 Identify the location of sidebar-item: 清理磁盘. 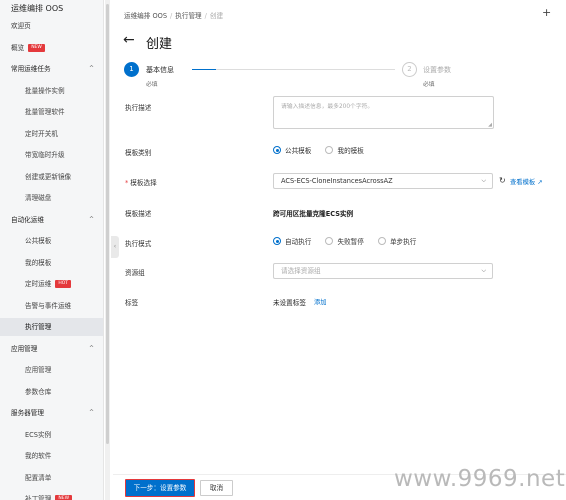
(51, 198).